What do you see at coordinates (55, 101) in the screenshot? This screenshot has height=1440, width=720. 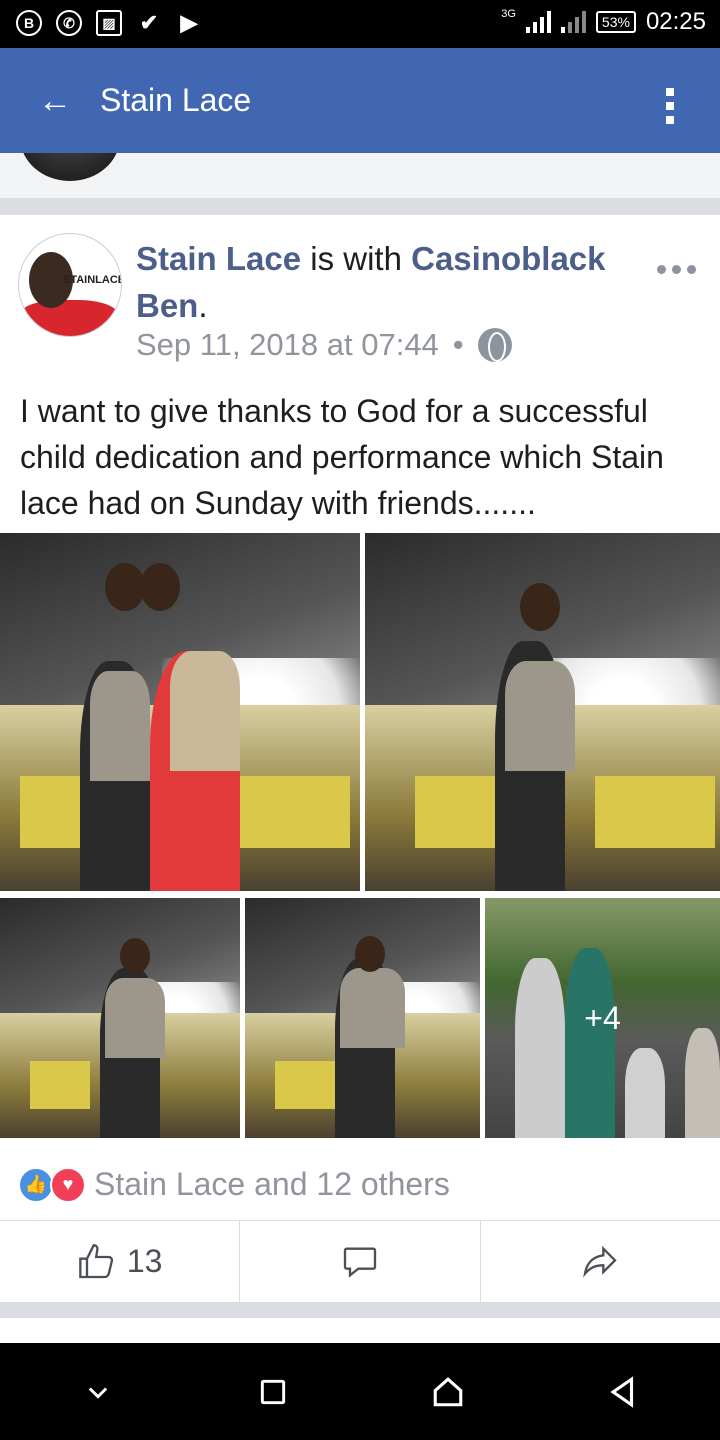 I see `arrow-left-icon: ←` at bounding box center [55, 101].